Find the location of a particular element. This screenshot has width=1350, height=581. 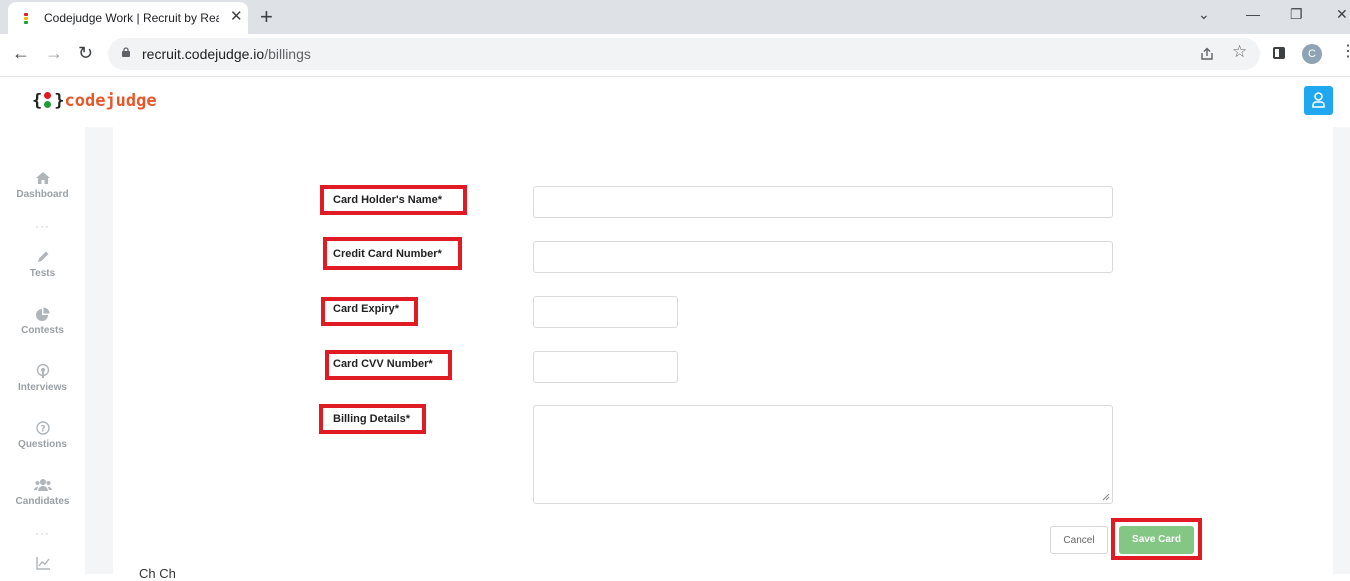

tab-close-icon: ✕ is located at coordinates (236, 17).